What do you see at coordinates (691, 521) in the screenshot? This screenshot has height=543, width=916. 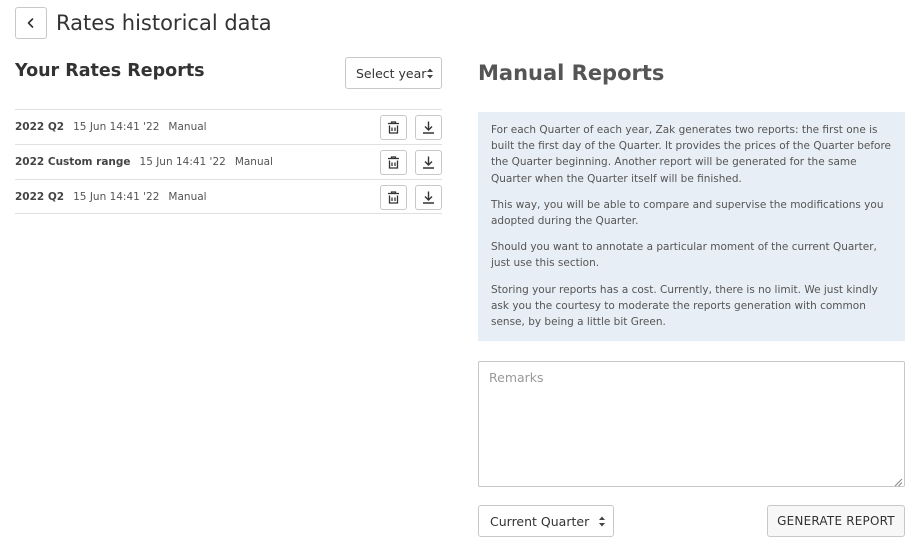 I see `report-controls: Current Quarter GENERATE REPORT` at bounding box center [691, 521].